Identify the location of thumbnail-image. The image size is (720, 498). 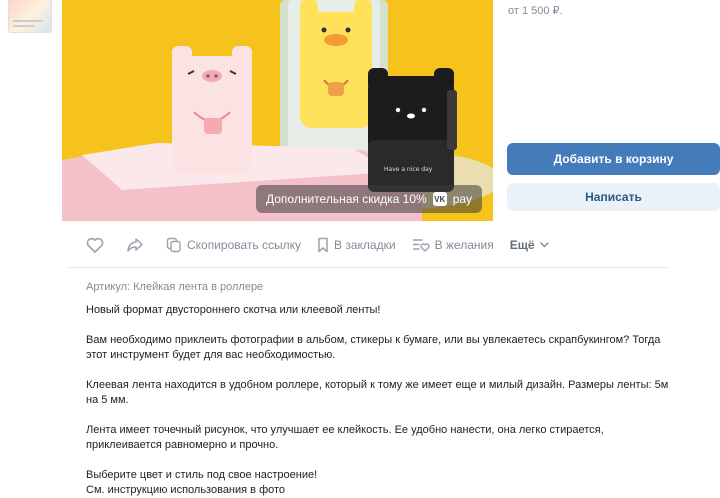
(30, 16).